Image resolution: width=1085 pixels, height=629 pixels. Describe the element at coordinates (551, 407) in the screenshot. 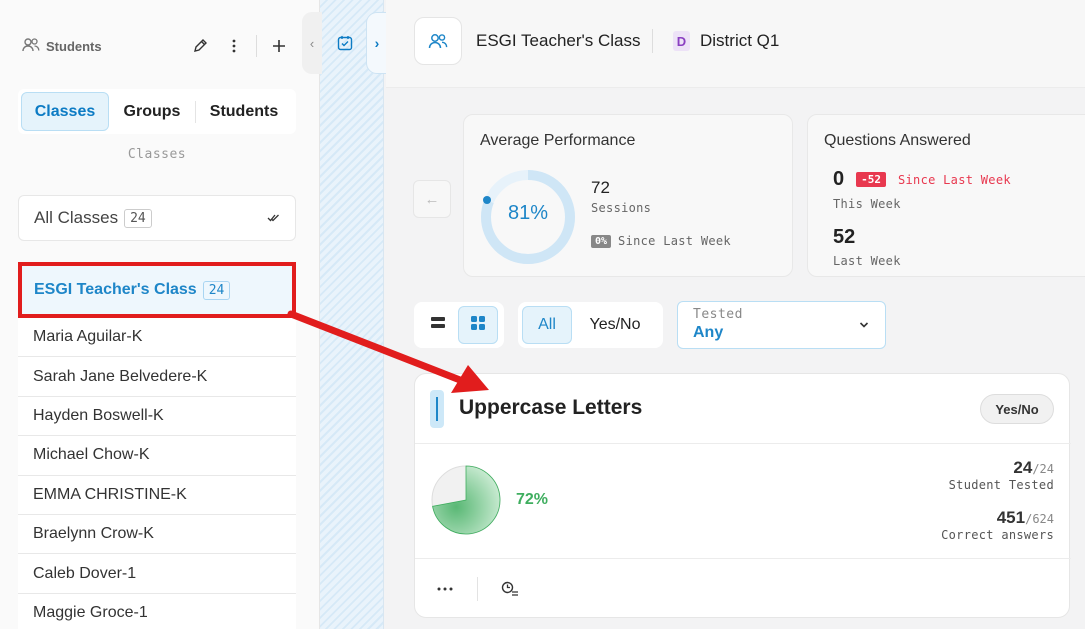

I see `test-title: Uppercase Letters` at that location.